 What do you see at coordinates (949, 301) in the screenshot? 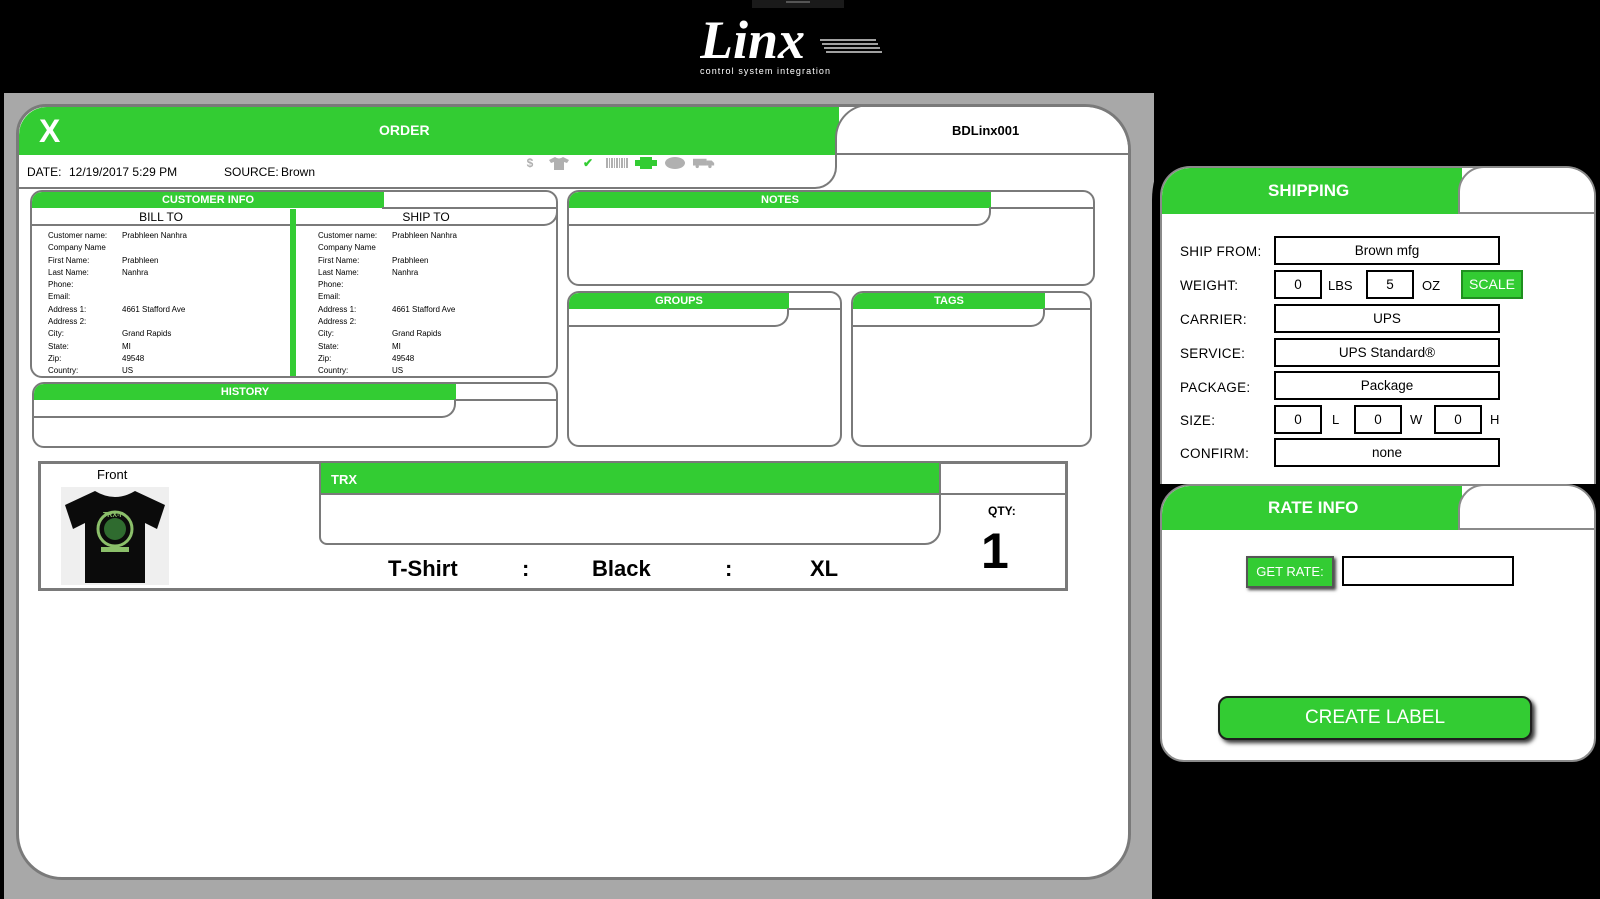
I see `tags-title: TAGS` at bounding box center [949, 301].